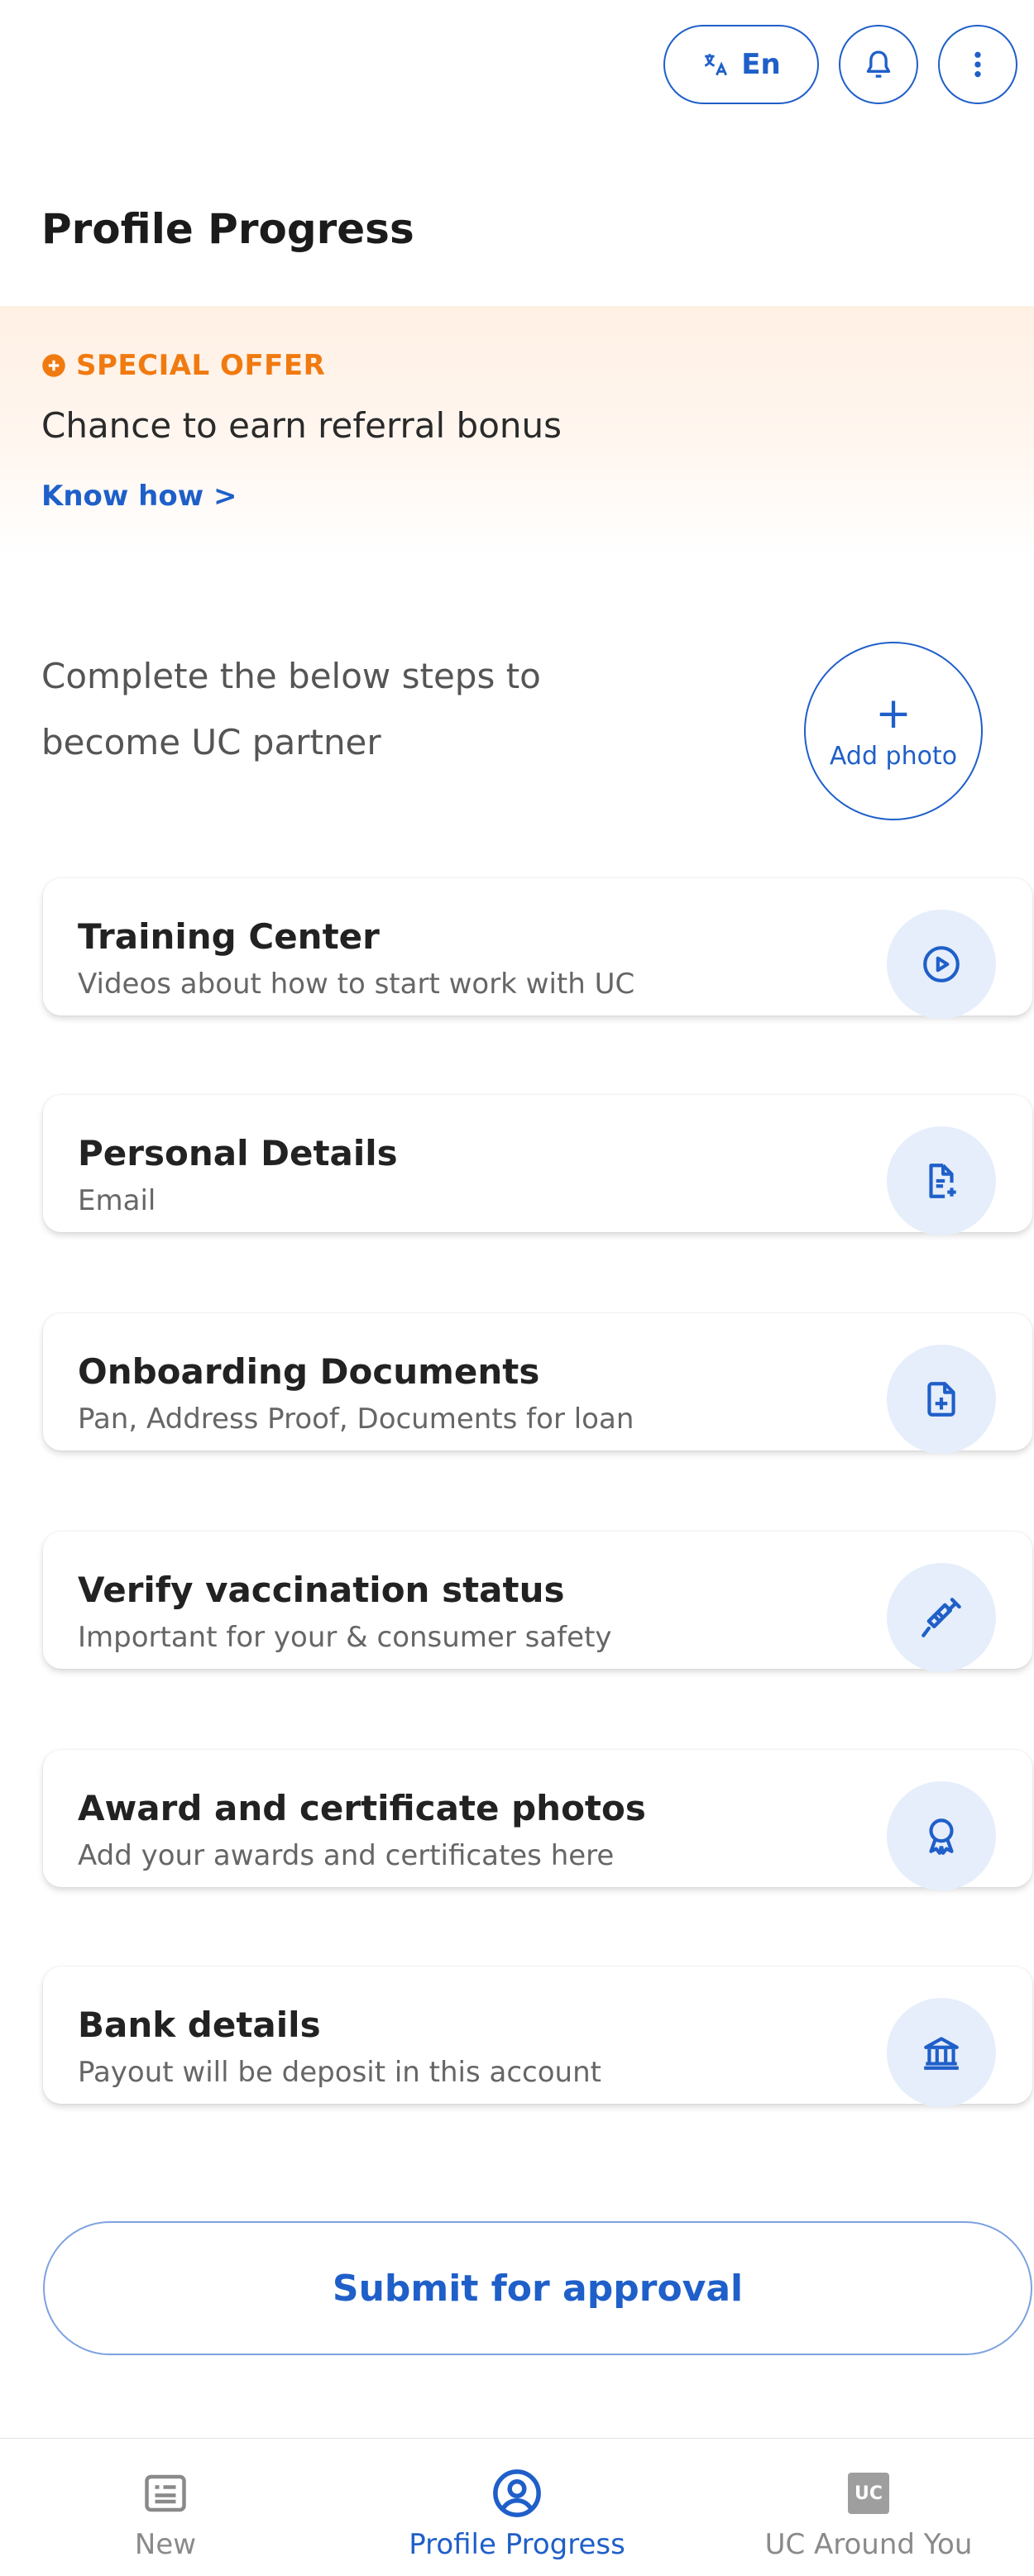 The width and height of the screenshot is (1034, 2576). Describe the element at coordinates (339, 2072) in the screenshot. I see `step-subtitle: Payout will be deposit in this account` at that location.